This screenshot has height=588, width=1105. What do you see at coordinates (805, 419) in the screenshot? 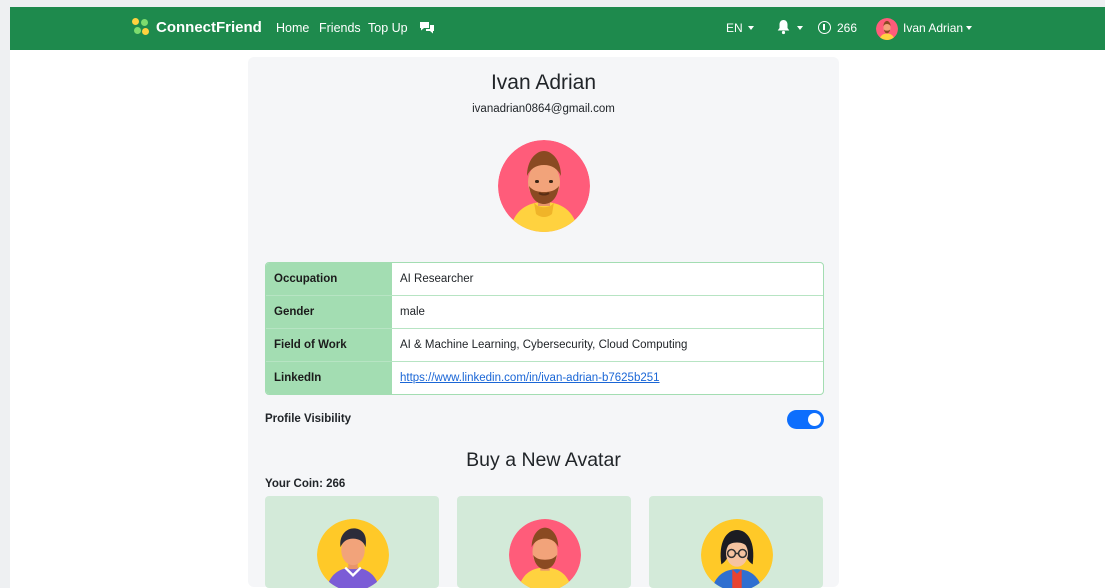
I see `profile-visibility-toggle` at bounding box center [805, 419].